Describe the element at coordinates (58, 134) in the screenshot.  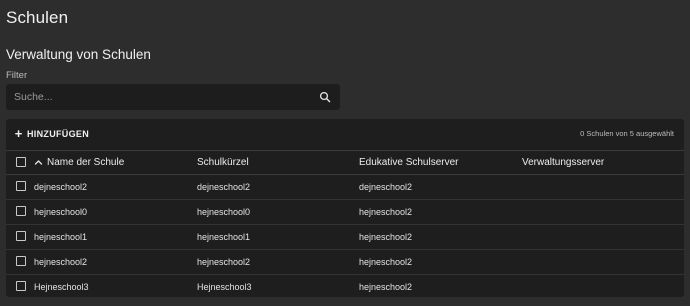
I see `add-school-button-label: HINZUFÜGEN` at that location.